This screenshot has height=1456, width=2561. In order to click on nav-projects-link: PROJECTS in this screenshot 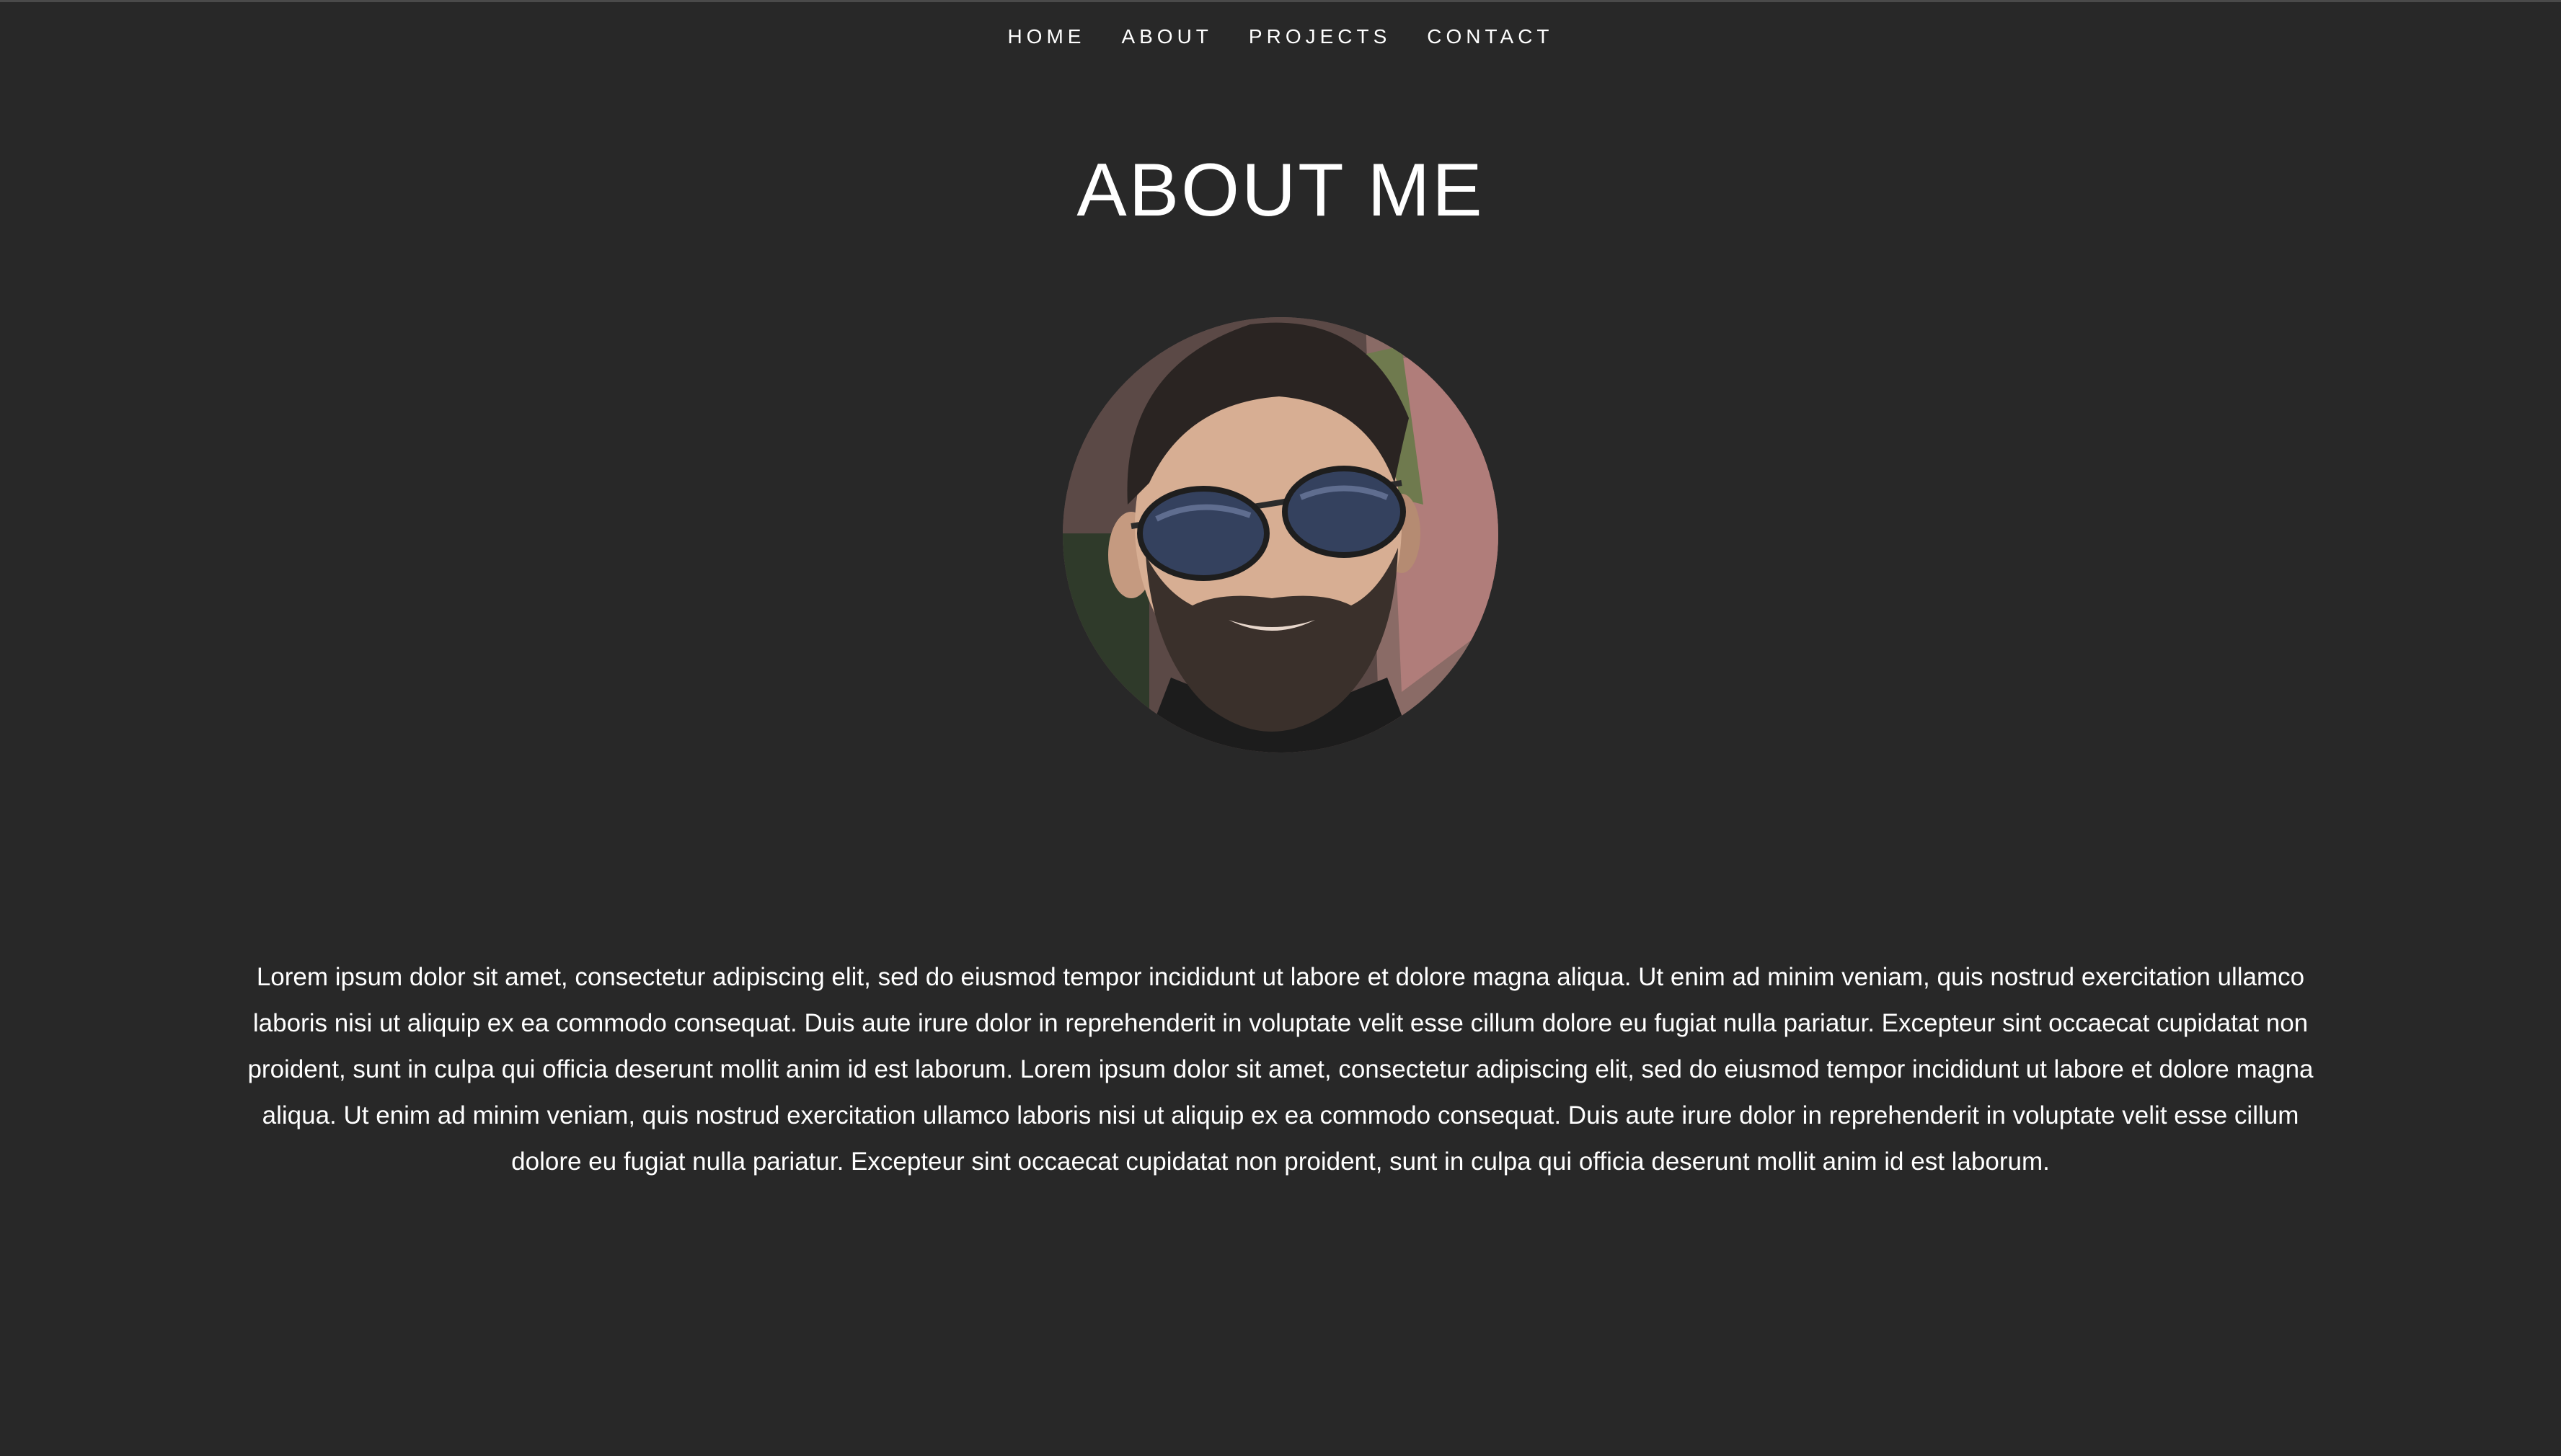, I will do `click(1320, 36)`.